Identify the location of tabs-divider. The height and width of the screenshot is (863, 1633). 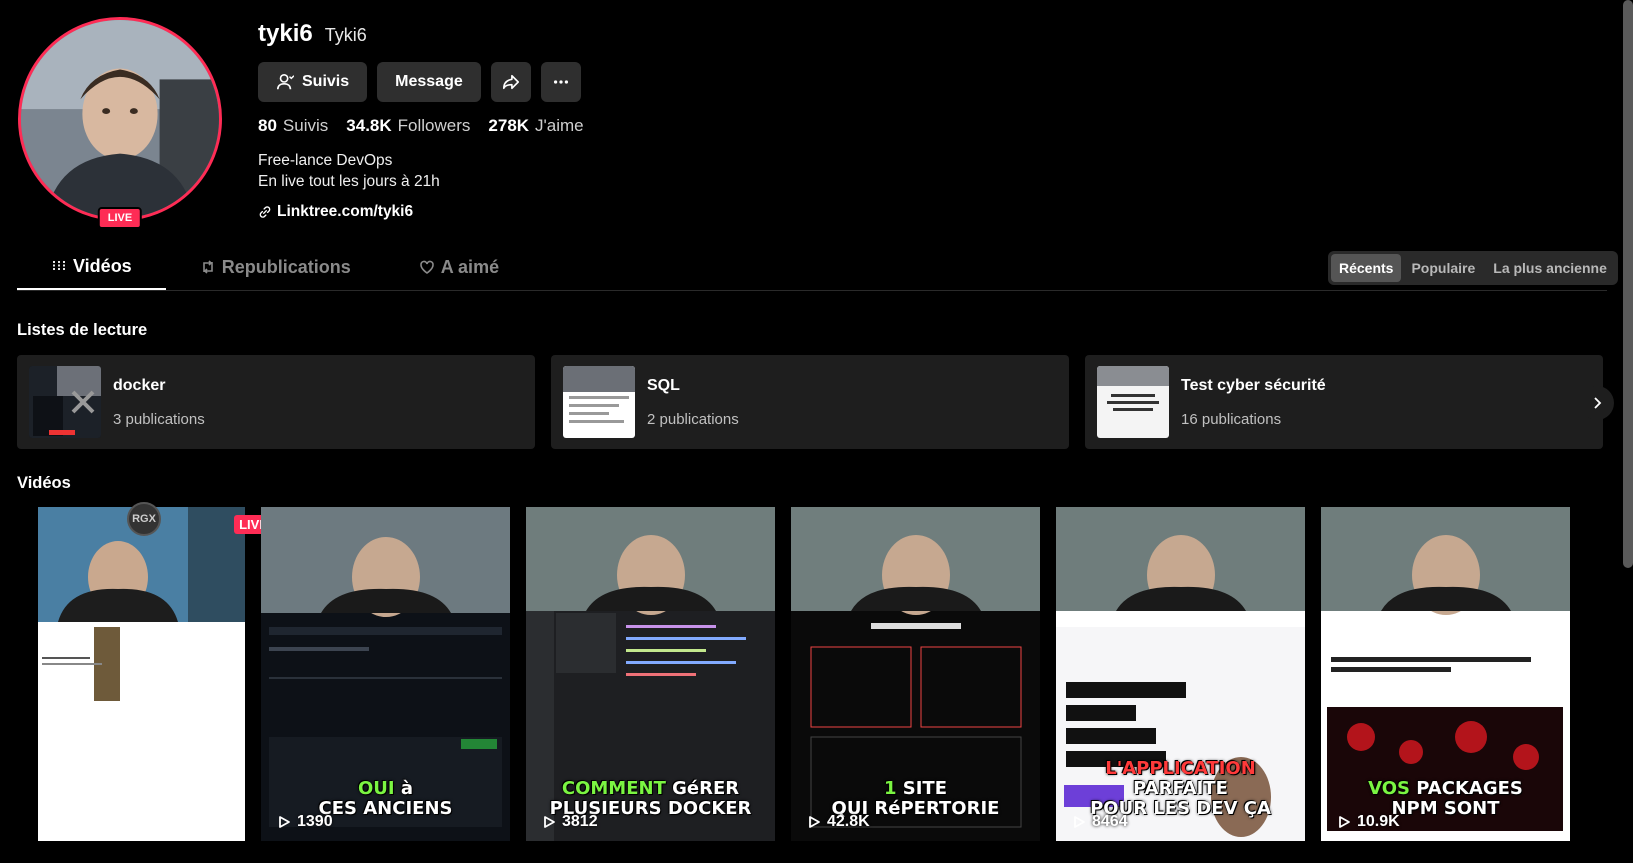
(812, 290).